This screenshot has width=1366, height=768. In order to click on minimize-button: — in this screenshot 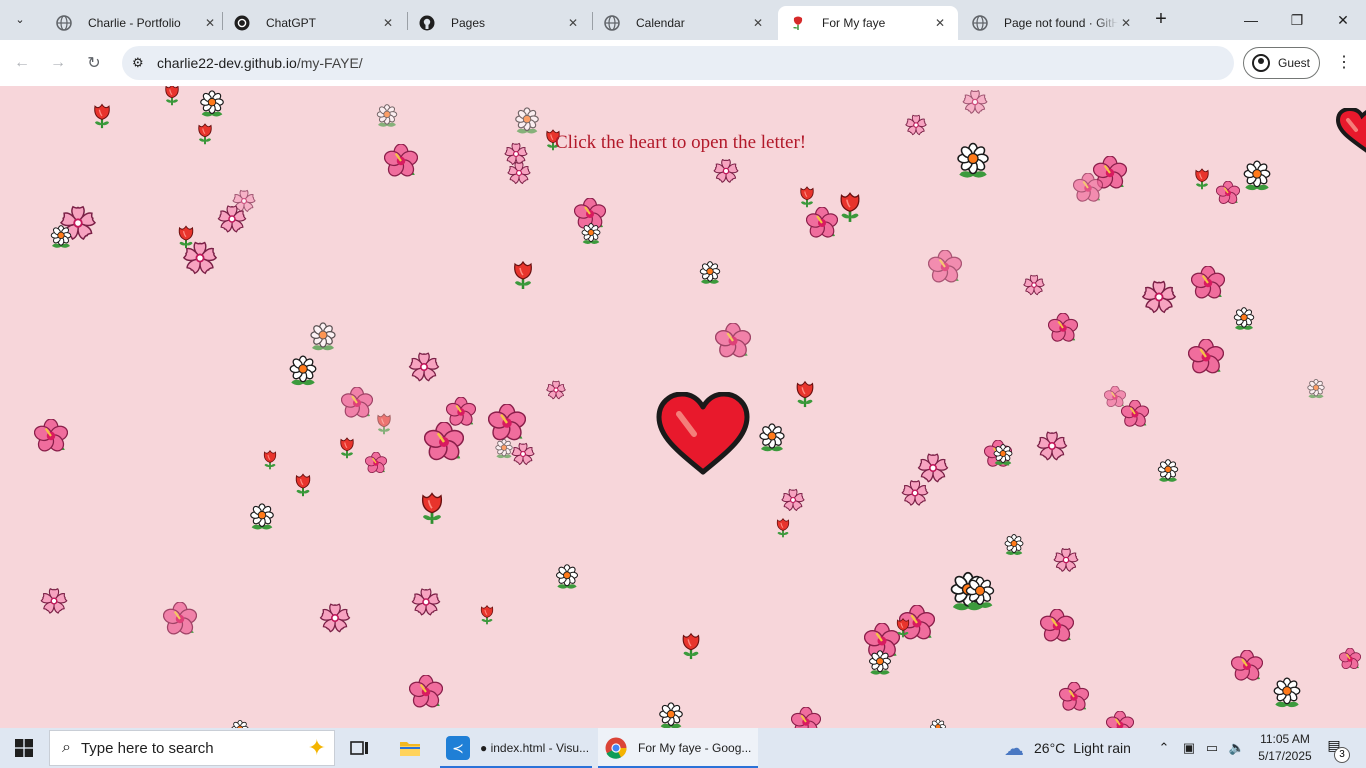, I will do `click(1251, 20)`.